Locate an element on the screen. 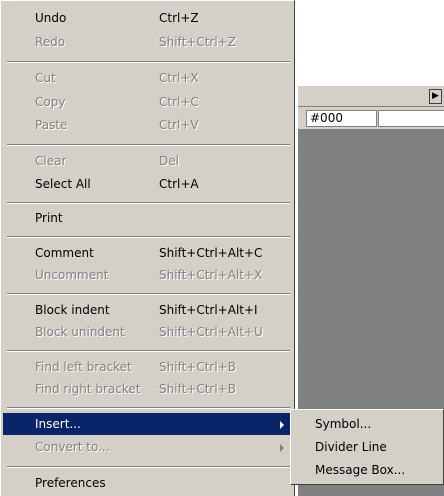 Image resolution: width=444 pixels, height=496 pixels. menu-item-label: Find left bracket is located at coordinates (83, 367).